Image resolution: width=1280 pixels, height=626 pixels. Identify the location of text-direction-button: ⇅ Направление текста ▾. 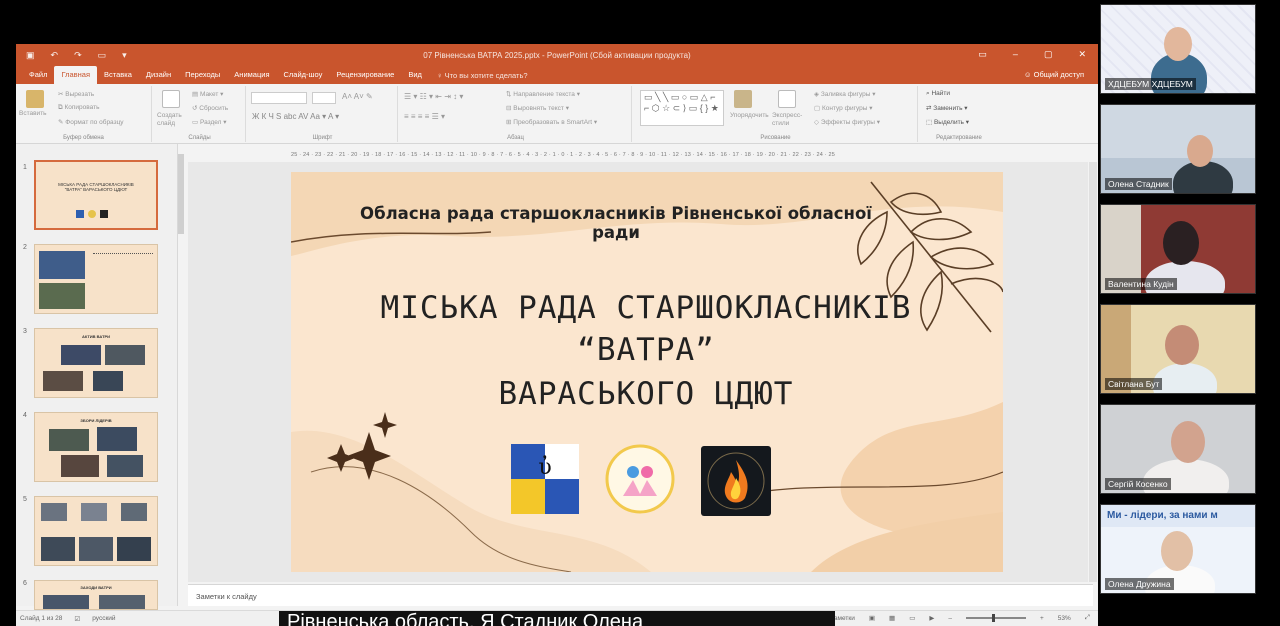
(543, 94).